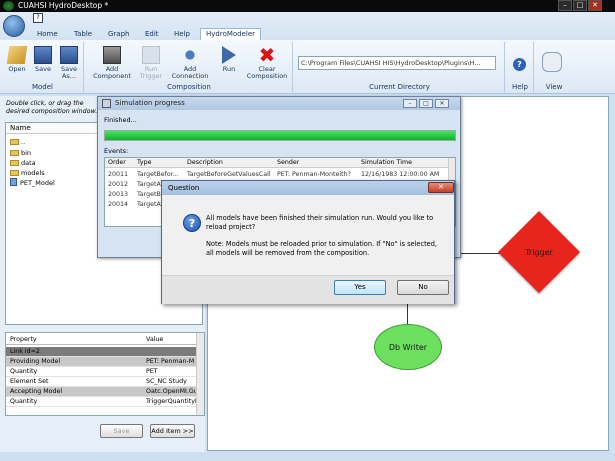  Describe the element at coordinates (539, 252) in the screenshot. I see `trigger-label: Trigger` at that location.